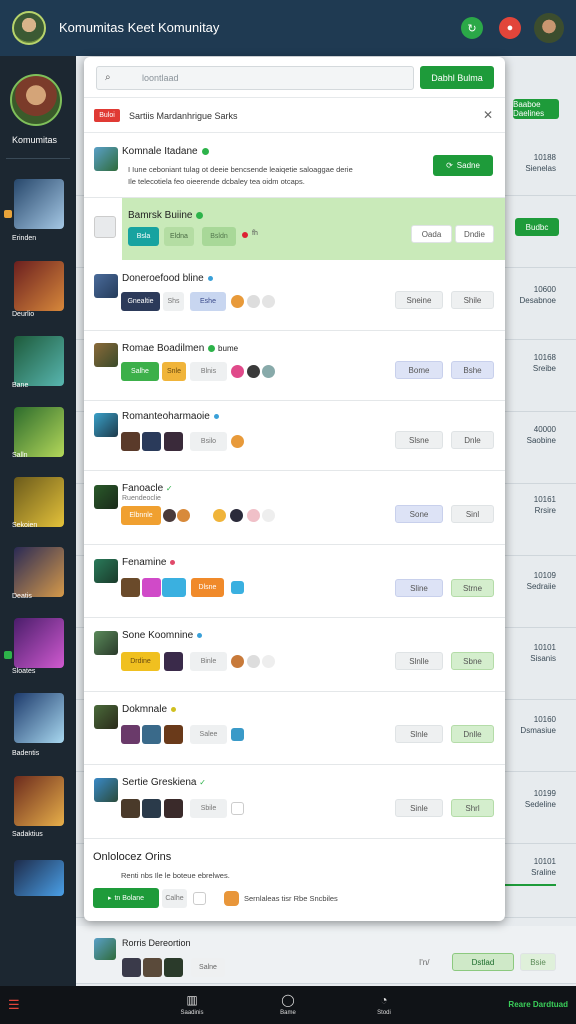  What do you see at coordinates (294, 581) in the screenshot?
I see `member-row: Fenamine Dlsne Sline Strne` at bounding box center [294, 581].